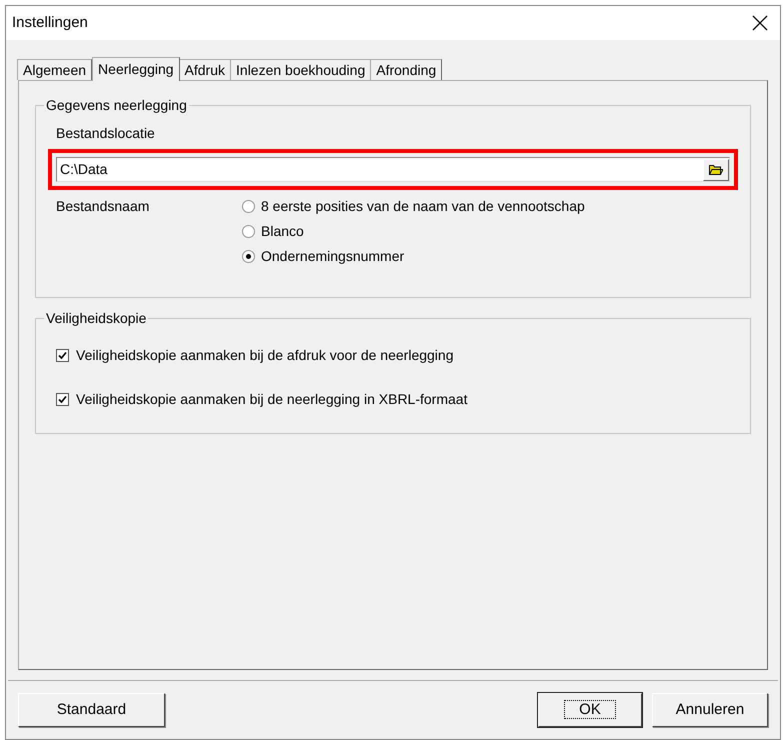 This screenshot has width=783, height=740. What do you see at coordinates (103, 206) in the screenshot?
I see `field-label: Bestandsnaam` at bounding box center [103, 206].